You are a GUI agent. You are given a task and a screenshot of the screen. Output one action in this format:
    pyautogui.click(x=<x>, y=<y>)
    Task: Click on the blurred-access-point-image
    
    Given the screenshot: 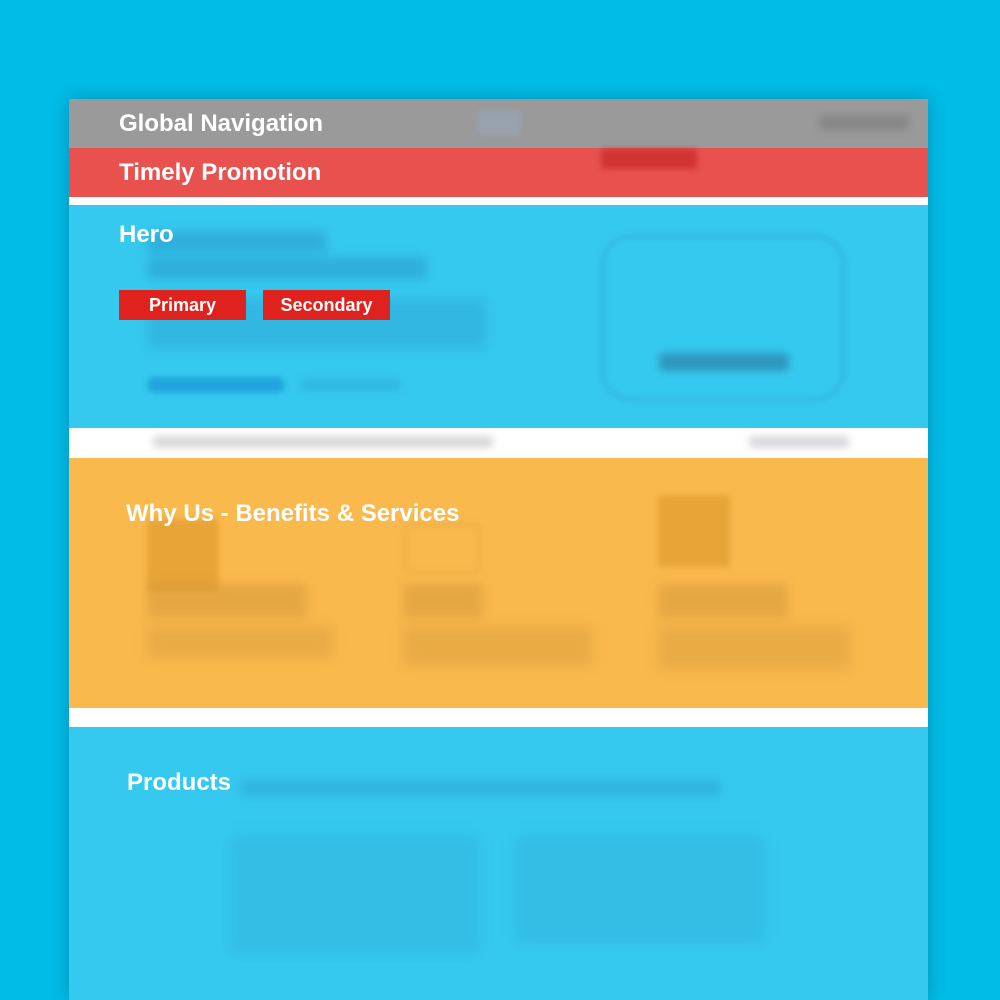 What is the action you would take?
    pyautogui.click(x=723, y=318)
    